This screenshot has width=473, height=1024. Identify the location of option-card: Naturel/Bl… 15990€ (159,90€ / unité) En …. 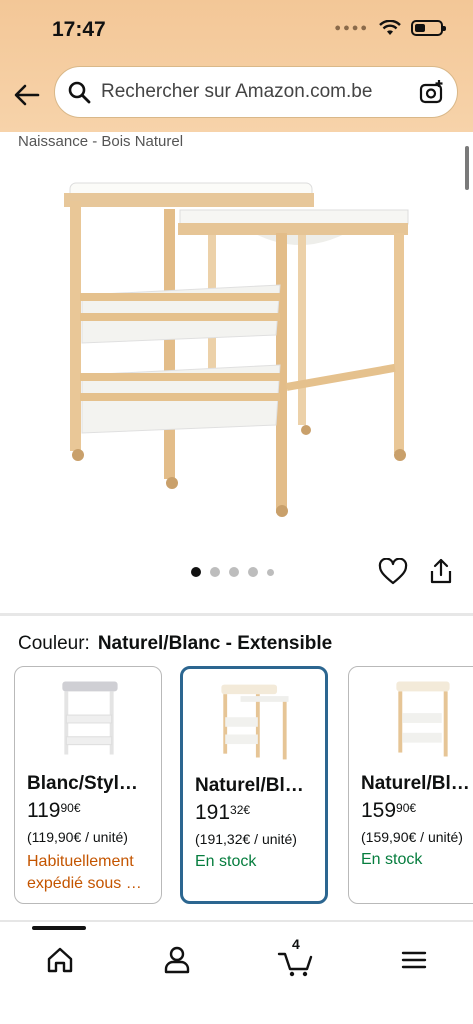
(410, 785).